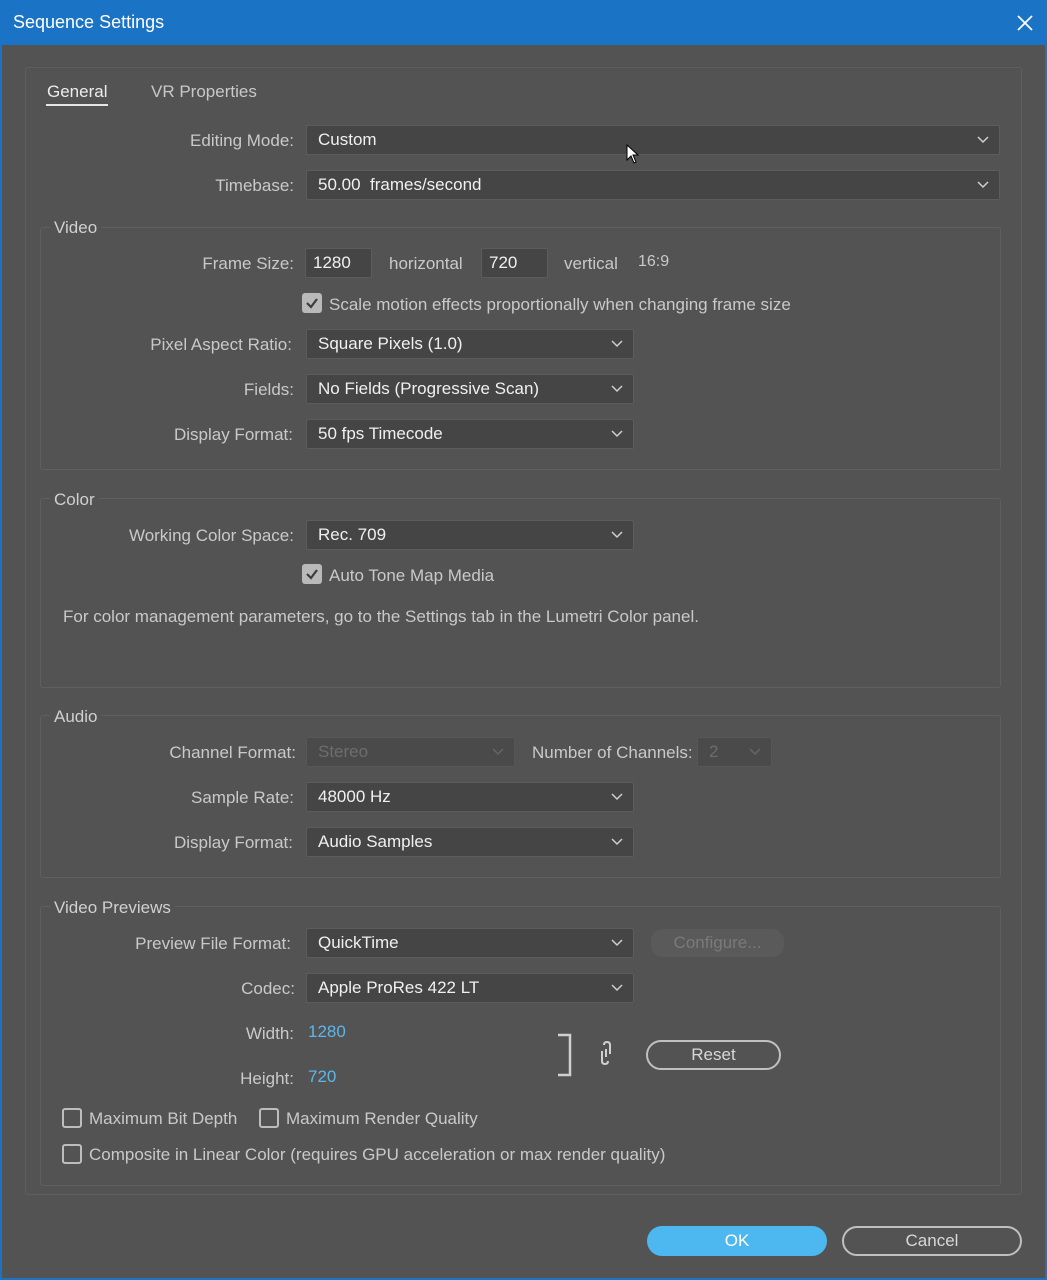 The width and height of the screenshot is (1047, 1280). I want to click on tab-vr-properties: VR Properties, so click(204, 92).